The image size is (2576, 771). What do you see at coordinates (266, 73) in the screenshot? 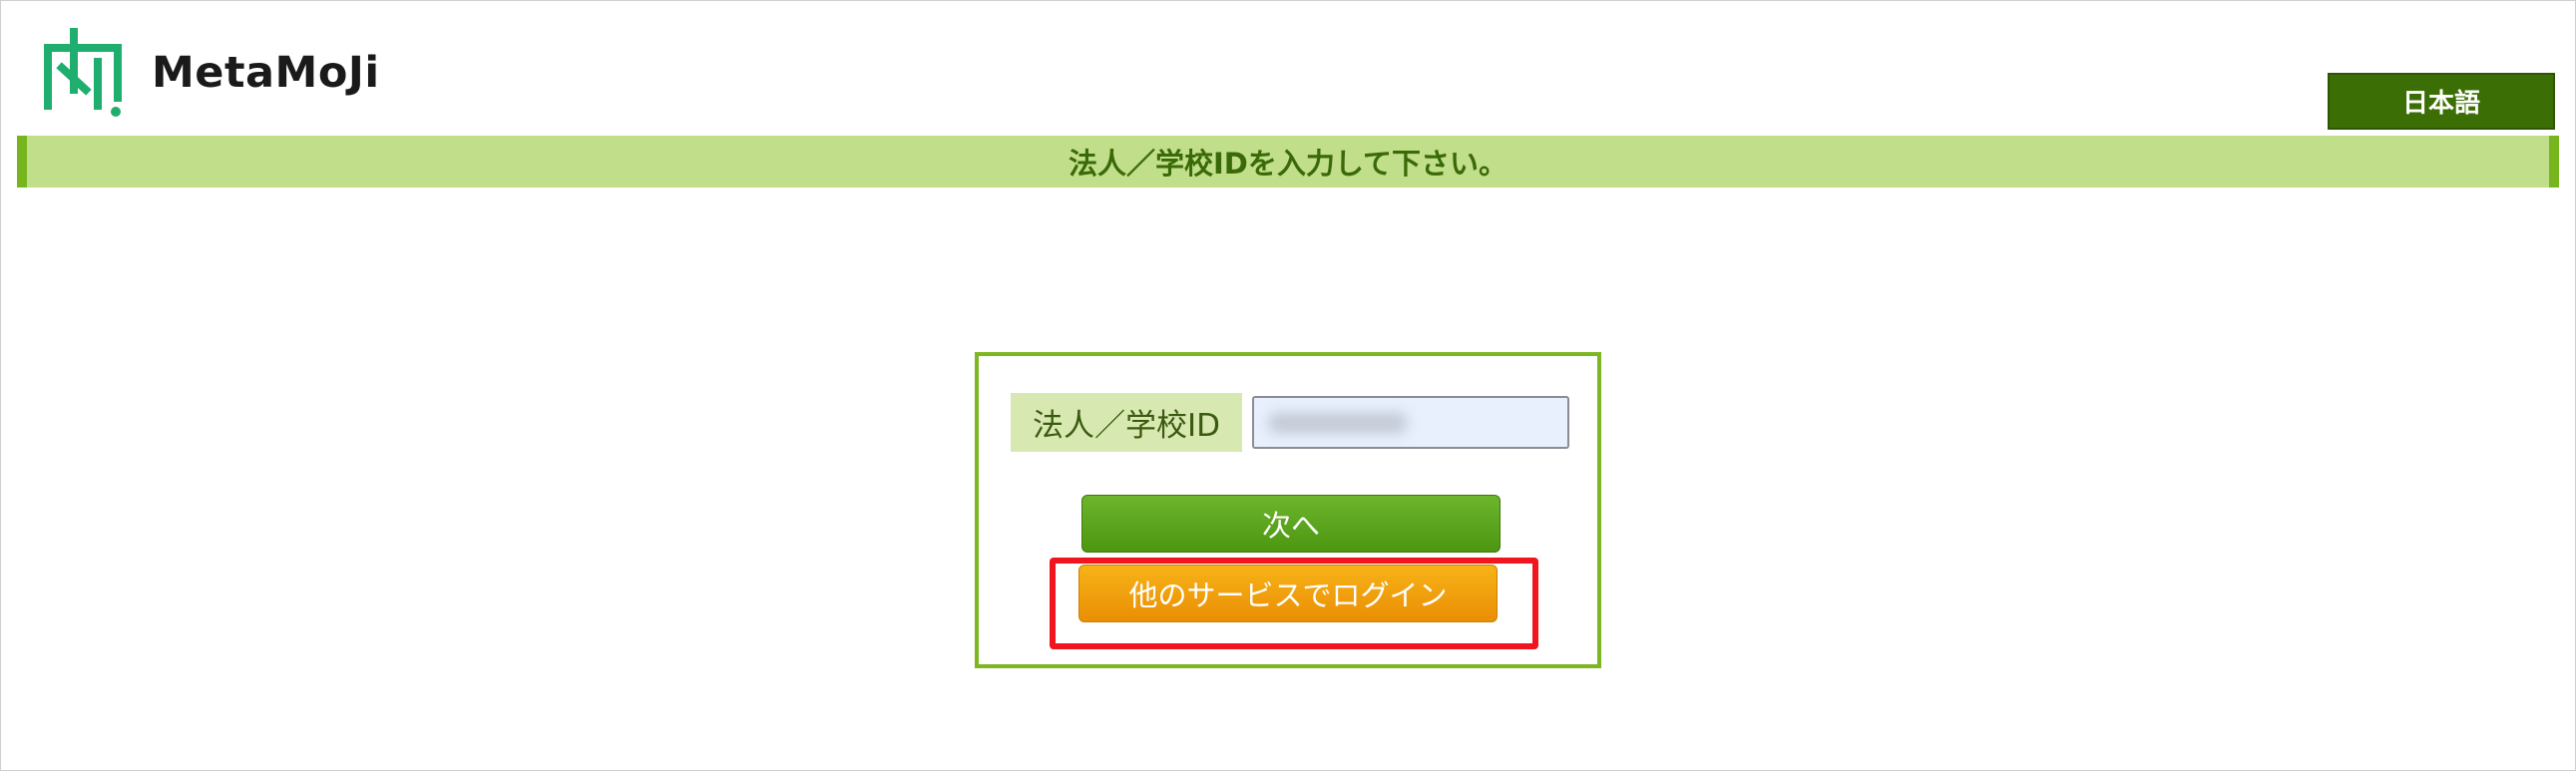
I see `logo-text: MetaMoJi` at bounding box center [266, 73].